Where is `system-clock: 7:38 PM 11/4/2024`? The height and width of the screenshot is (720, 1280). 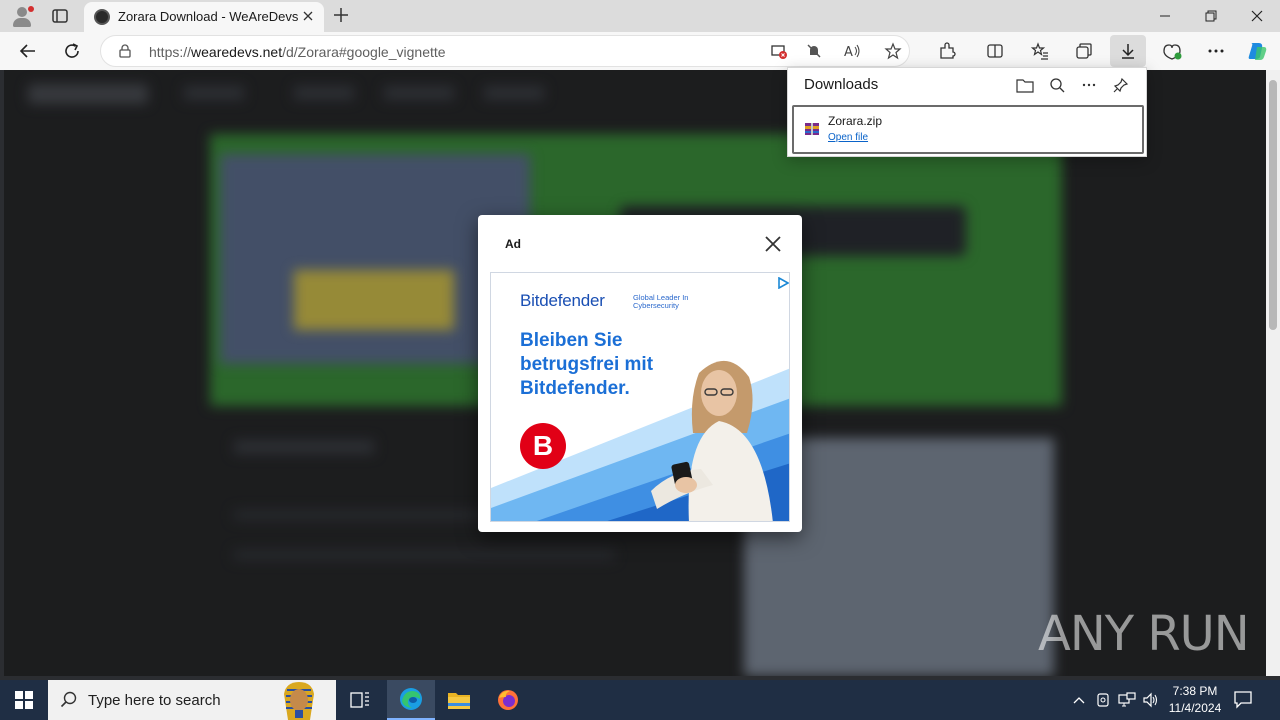
system-clock: 7:38 PM 11/4/2024 is located at coordinates (1195, 700).